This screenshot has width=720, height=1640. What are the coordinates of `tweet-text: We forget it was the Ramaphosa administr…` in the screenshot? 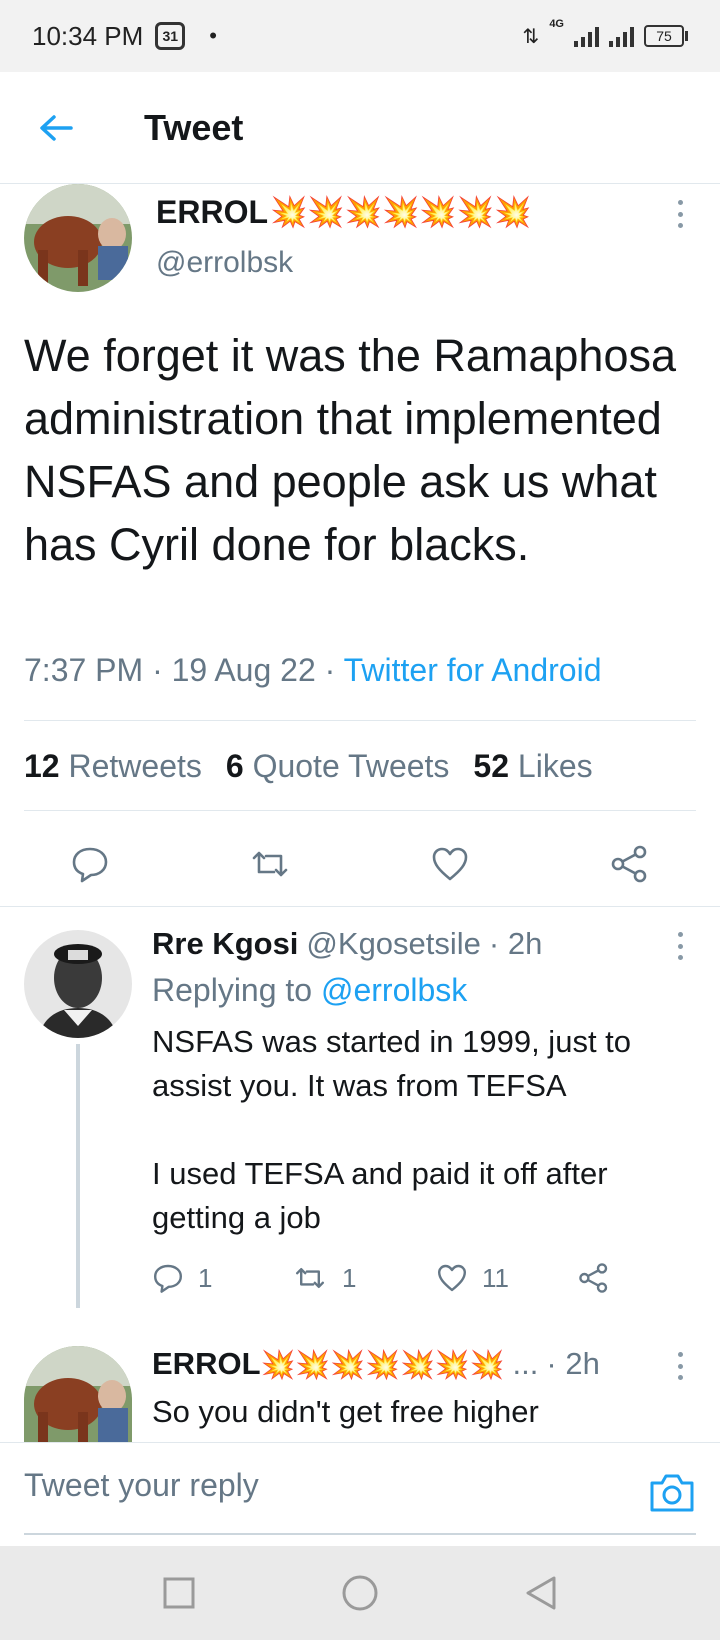 It's located at (350, 450).